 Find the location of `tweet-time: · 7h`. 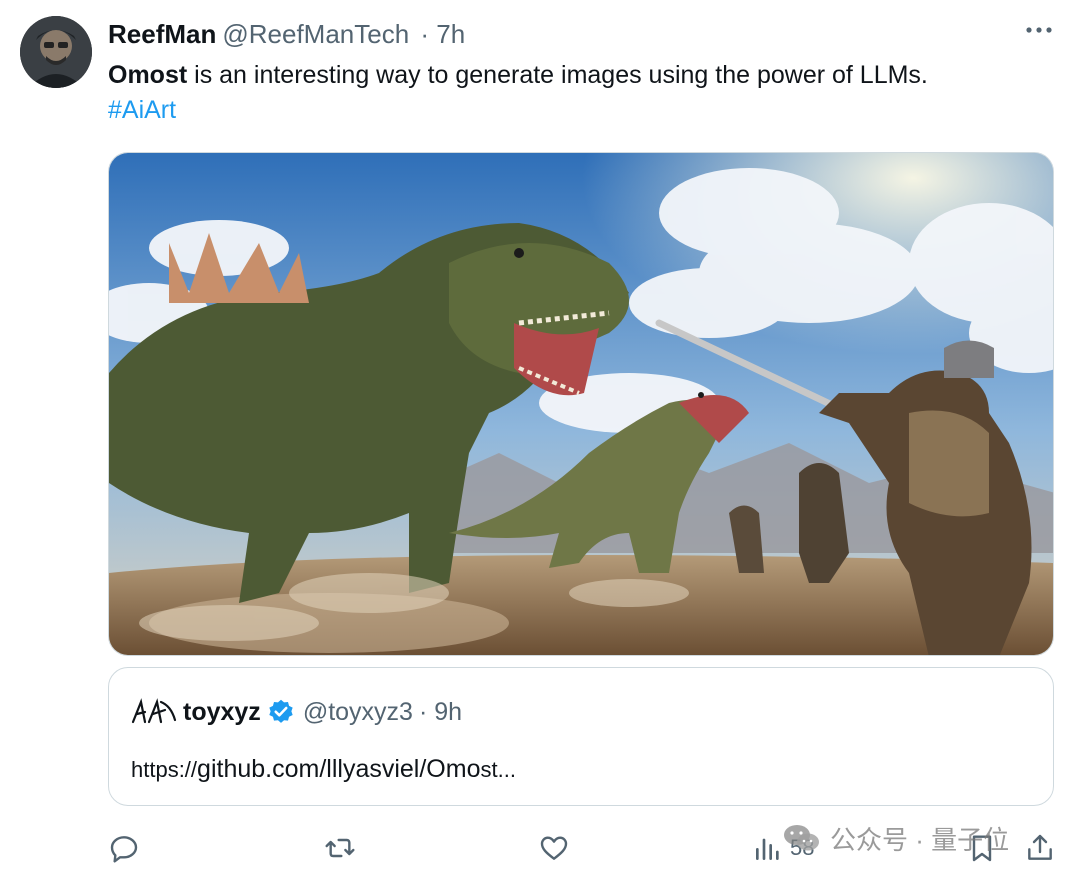

tweet-time: · 7h is located at coordinates (442, 34).